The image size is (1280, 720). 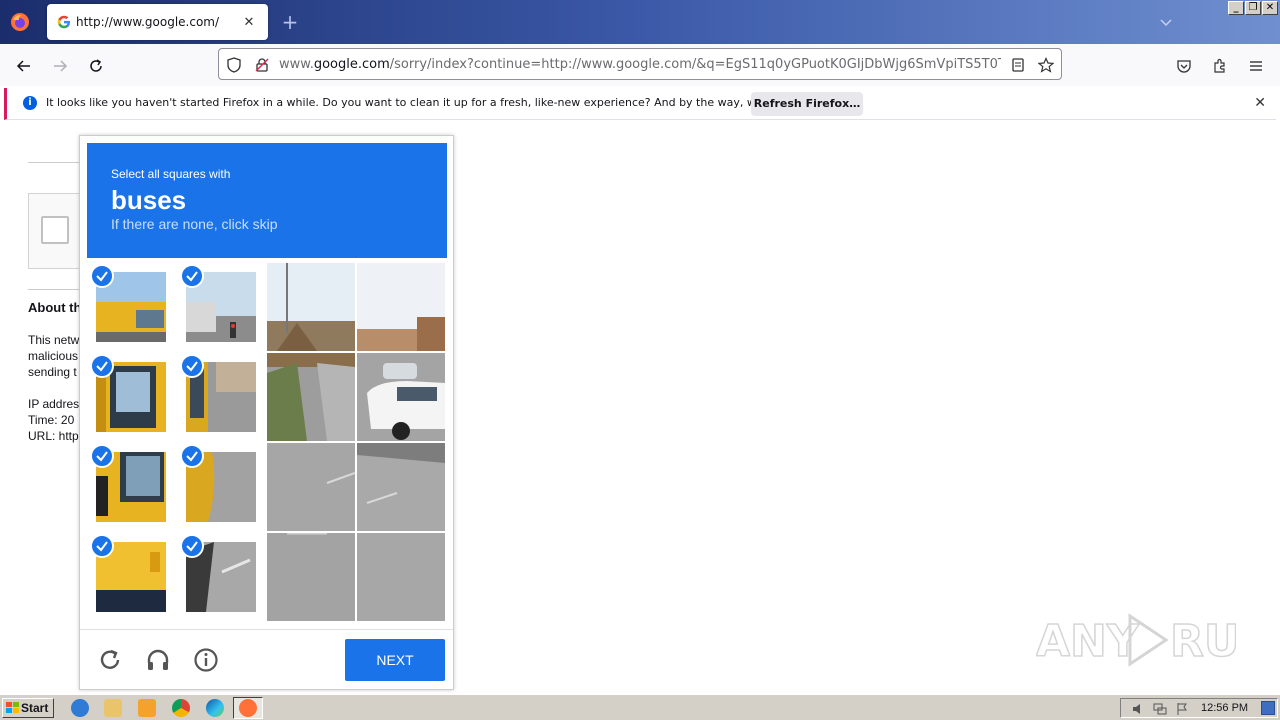 What do you see at coordinates (113, 708) in the screenshot?
I see `explorer-folder-icon` at bounding box center [113, 708].